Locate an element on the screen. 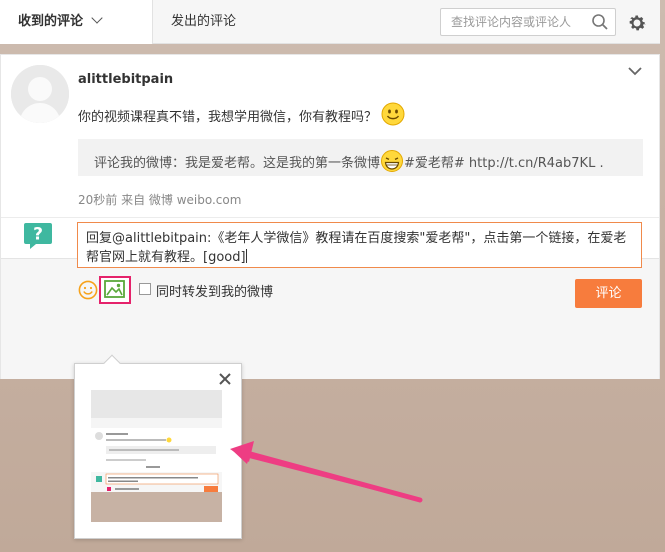 The height and width of the screenshot is (552, 665). search-icon is located at coordinates (600, 22).